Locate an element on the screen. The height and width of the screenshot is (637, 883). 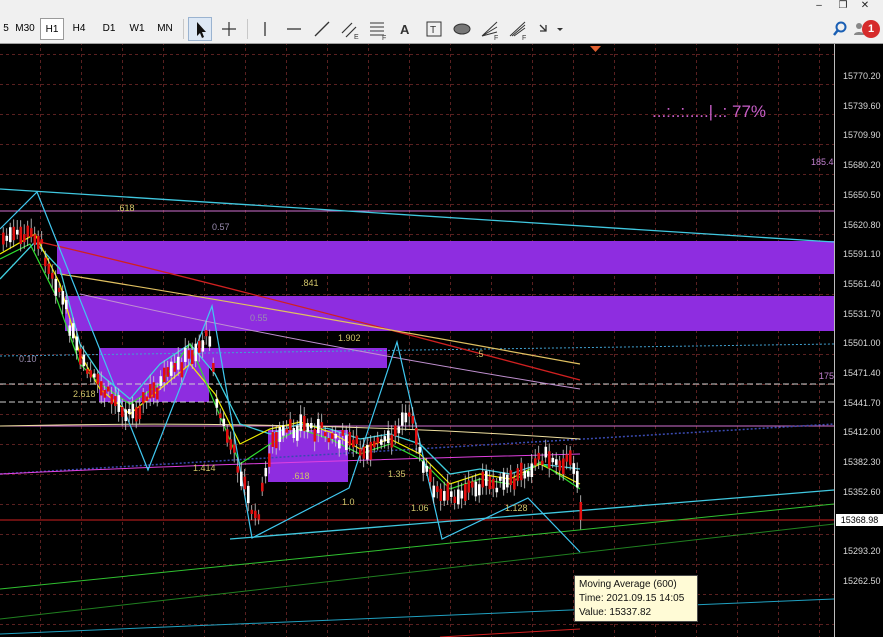
timeframe-m30: M30 is located at coordinates (25, 29).